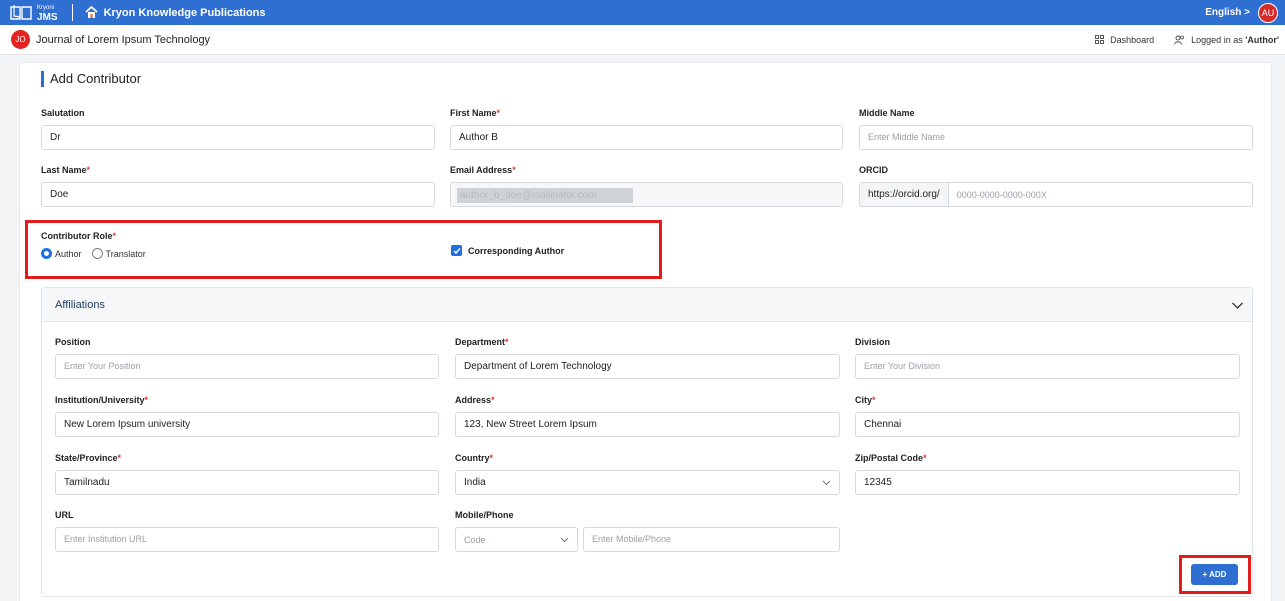  Describe the element at coordinates (1047, 366) in the screenshot. I see `division-input` at that location.